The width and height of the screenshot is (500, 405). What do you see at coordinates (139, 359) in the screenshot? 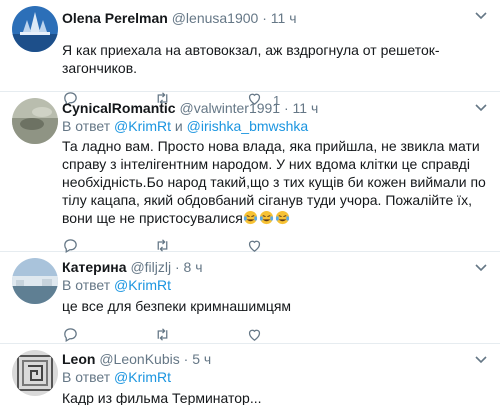
I see `author-handle: @LeonKubis` at bounding box center [139, 359].